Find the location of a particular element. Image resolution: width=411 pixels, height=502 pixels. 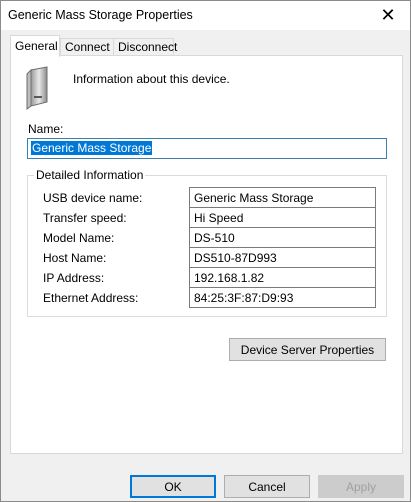

cancel-label: Cancel is located at coordinates (267, 486).